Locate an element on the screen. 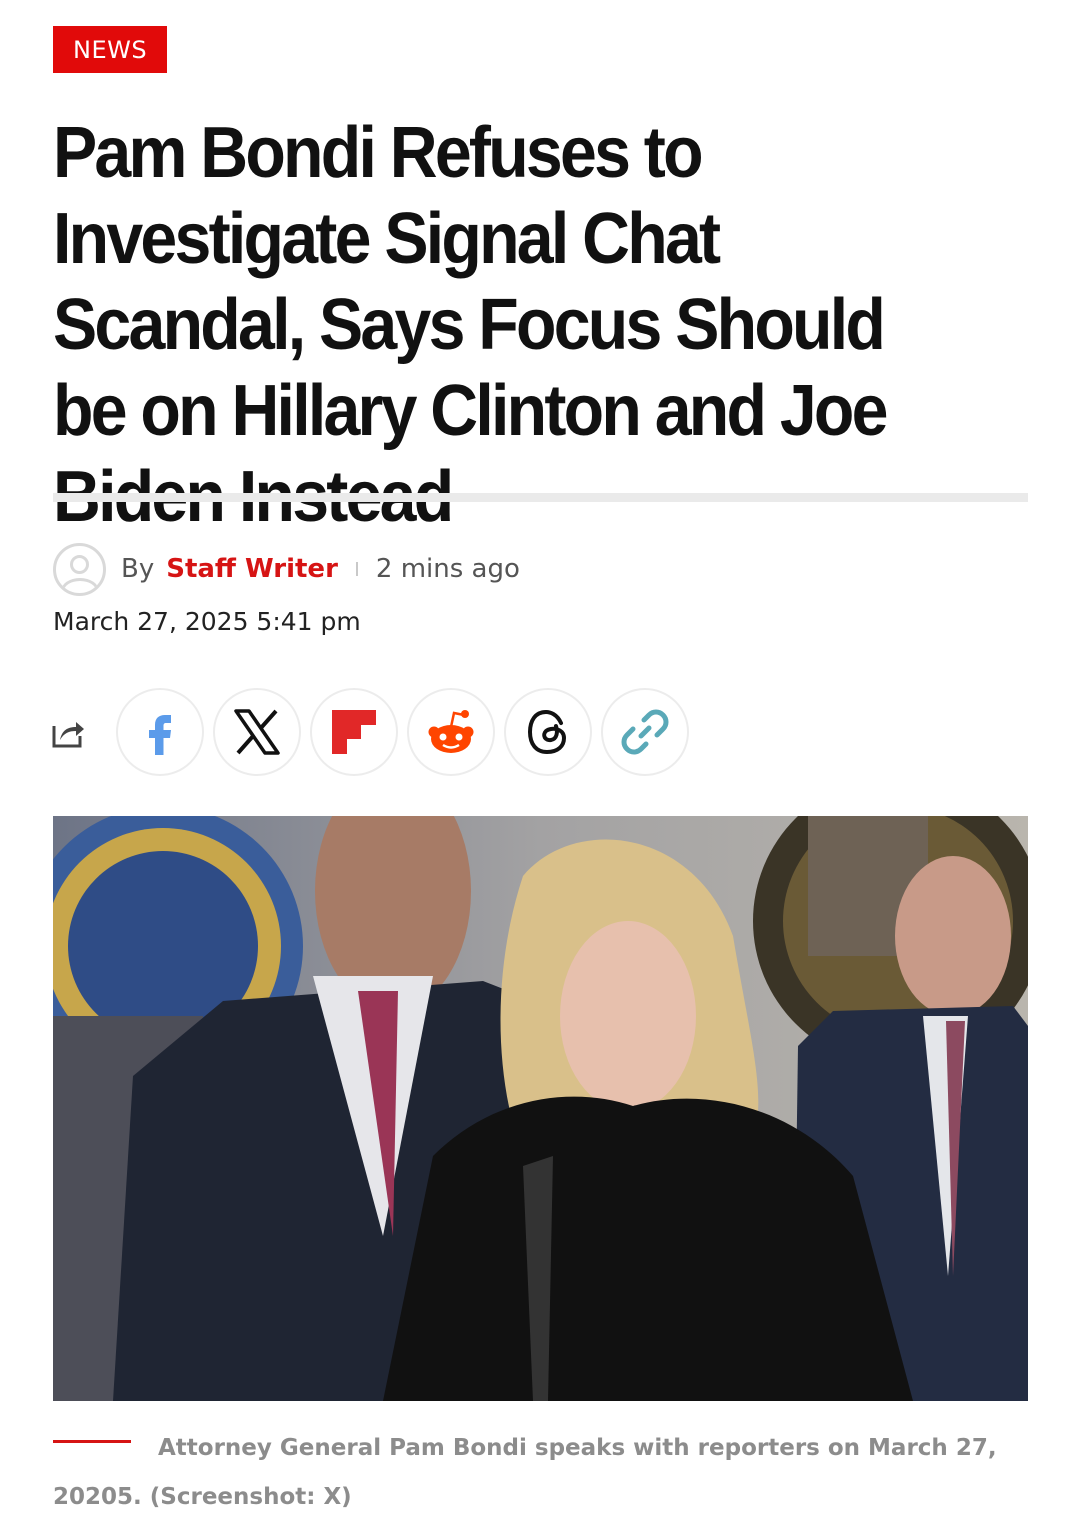 The width and height of the screenshot is (1080, 1537). category-badge: NEWS is located at coordinates (110, 49).